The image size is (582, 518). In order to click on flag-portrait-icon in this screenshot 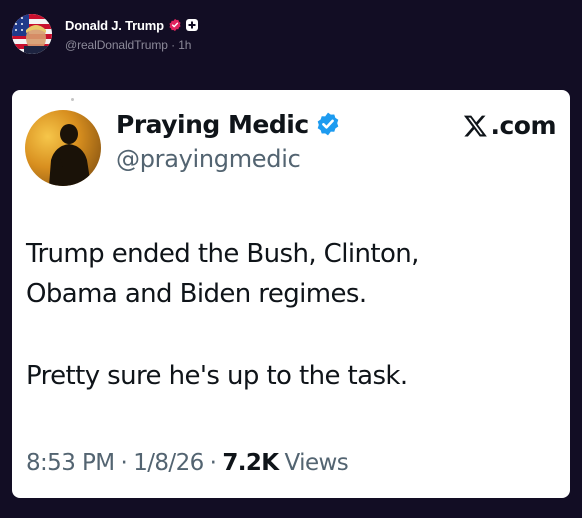, I will do `click(32, 34)`.